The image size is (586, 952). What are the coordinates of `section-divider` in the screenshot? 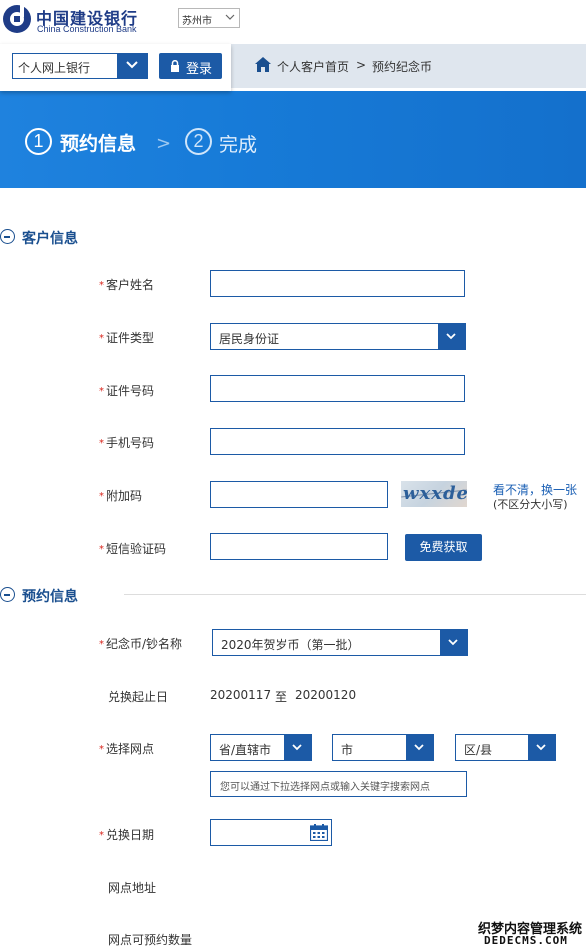 It's located at (355, 594).